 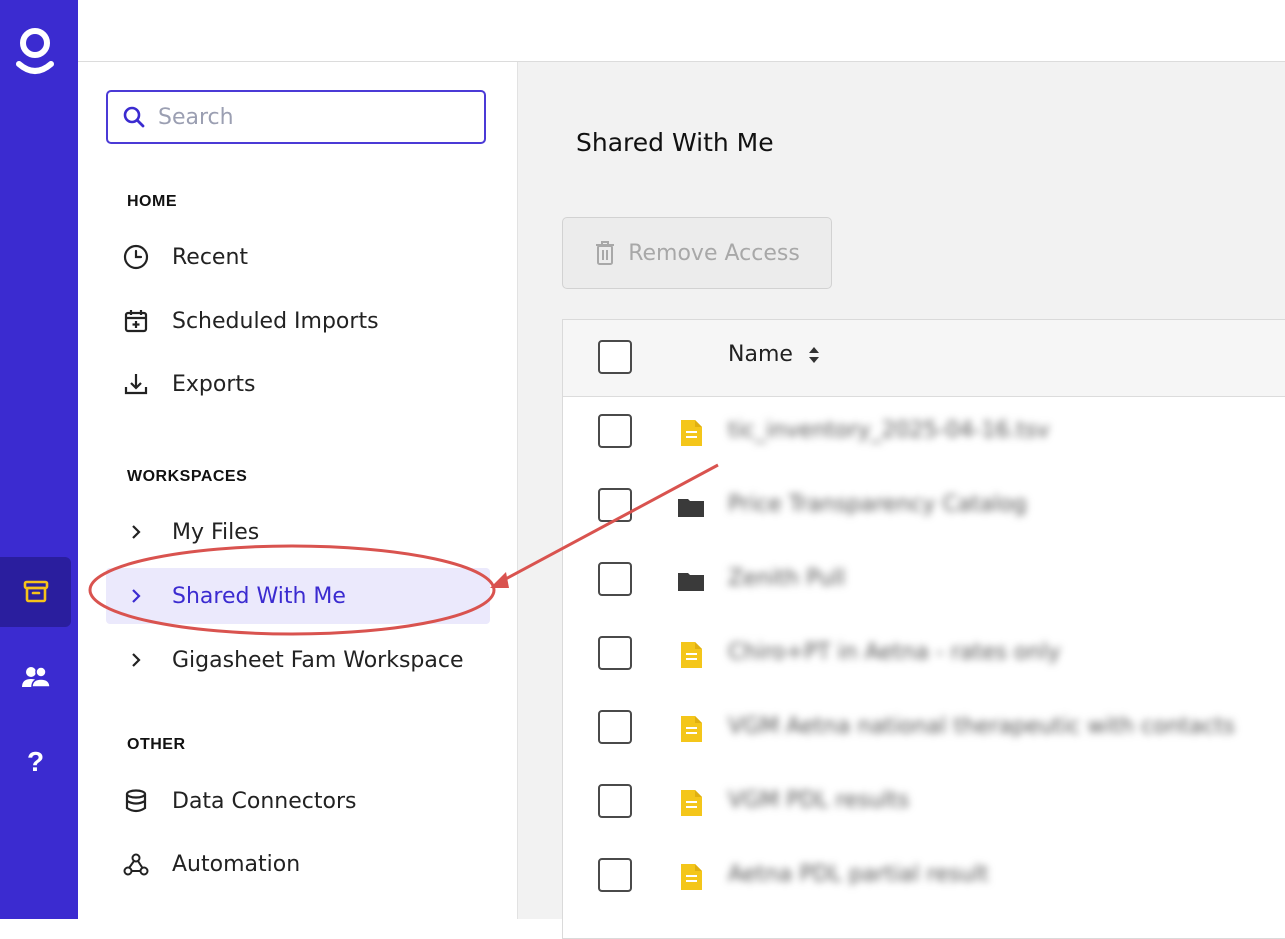 What do you see at coordinates (298, 384) in the screenshot?
I see `nav-item-exports: Exports` at bounding box center [298, 384].